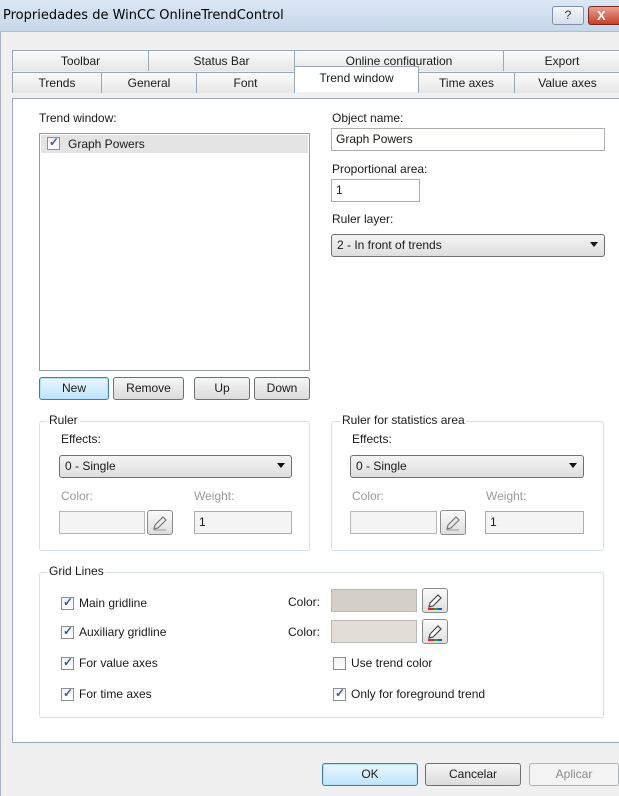 The height and width of the screenshot is (796, 619). I want to click on use-trend-color-checkbox, so click(339, 663).